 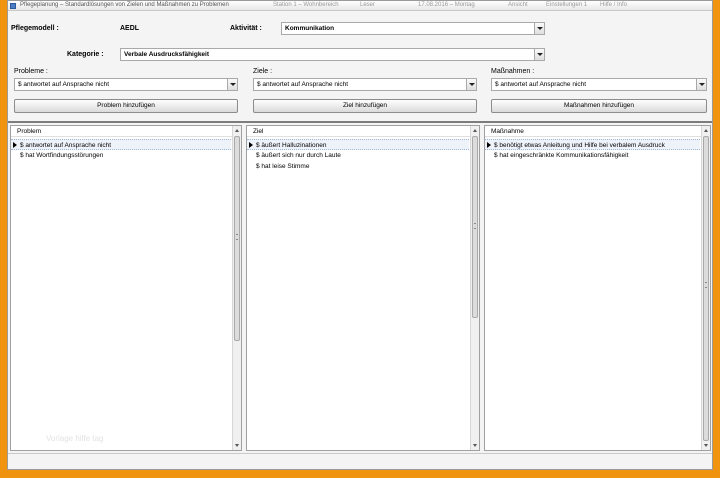 What do you see at coordinates (358, 144) in the screenshot?
I see `list-item: $ äußert Halluzinationen` at bounding box center [358, 144].